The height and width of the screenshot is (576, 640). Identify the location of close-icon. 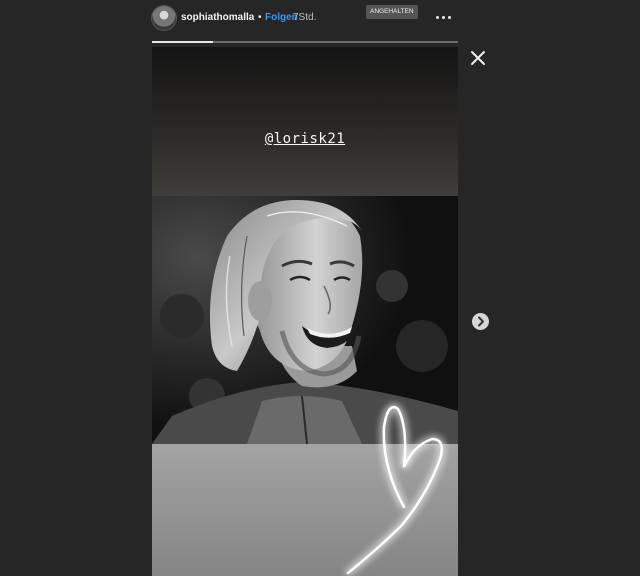
(478, 58).